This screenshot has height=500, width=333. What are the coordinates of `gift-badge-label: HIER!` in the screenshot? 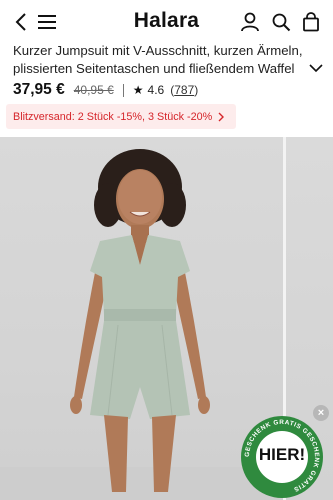 It's located at (282, 454).